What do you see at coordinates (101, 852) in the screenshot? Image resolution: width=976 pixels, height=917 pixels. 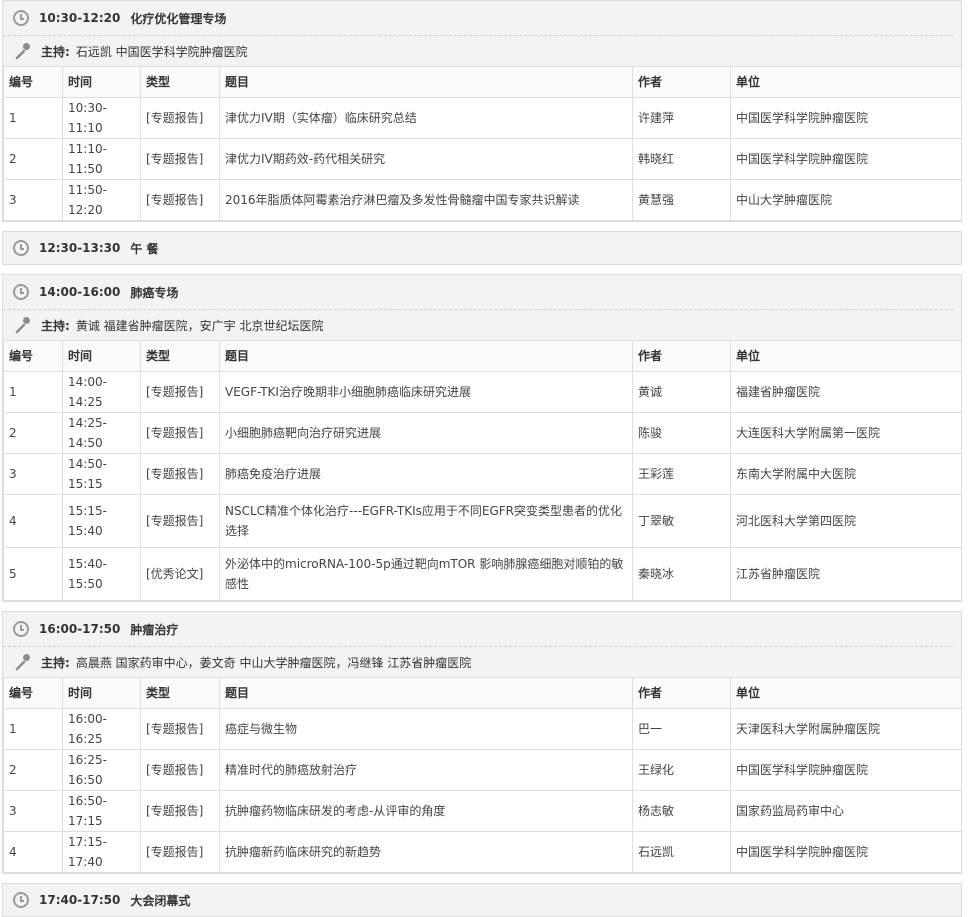 I see `cell-time: 17:15-17:40` at bounding box center [101, 852].